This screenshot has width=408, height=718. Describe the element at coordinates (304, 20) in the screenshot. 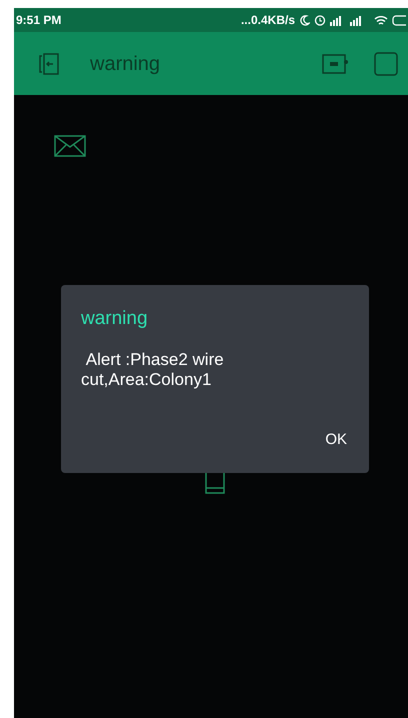

I see `moon-icon` at that location.